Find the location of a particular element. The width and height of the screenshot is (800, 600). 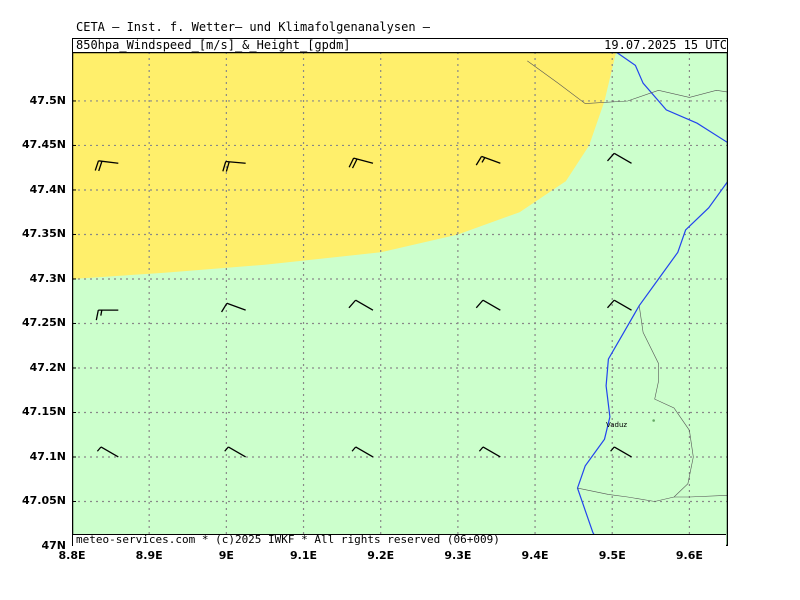

lon-tick-label: 9.5E is located at coordinates (612, 555).